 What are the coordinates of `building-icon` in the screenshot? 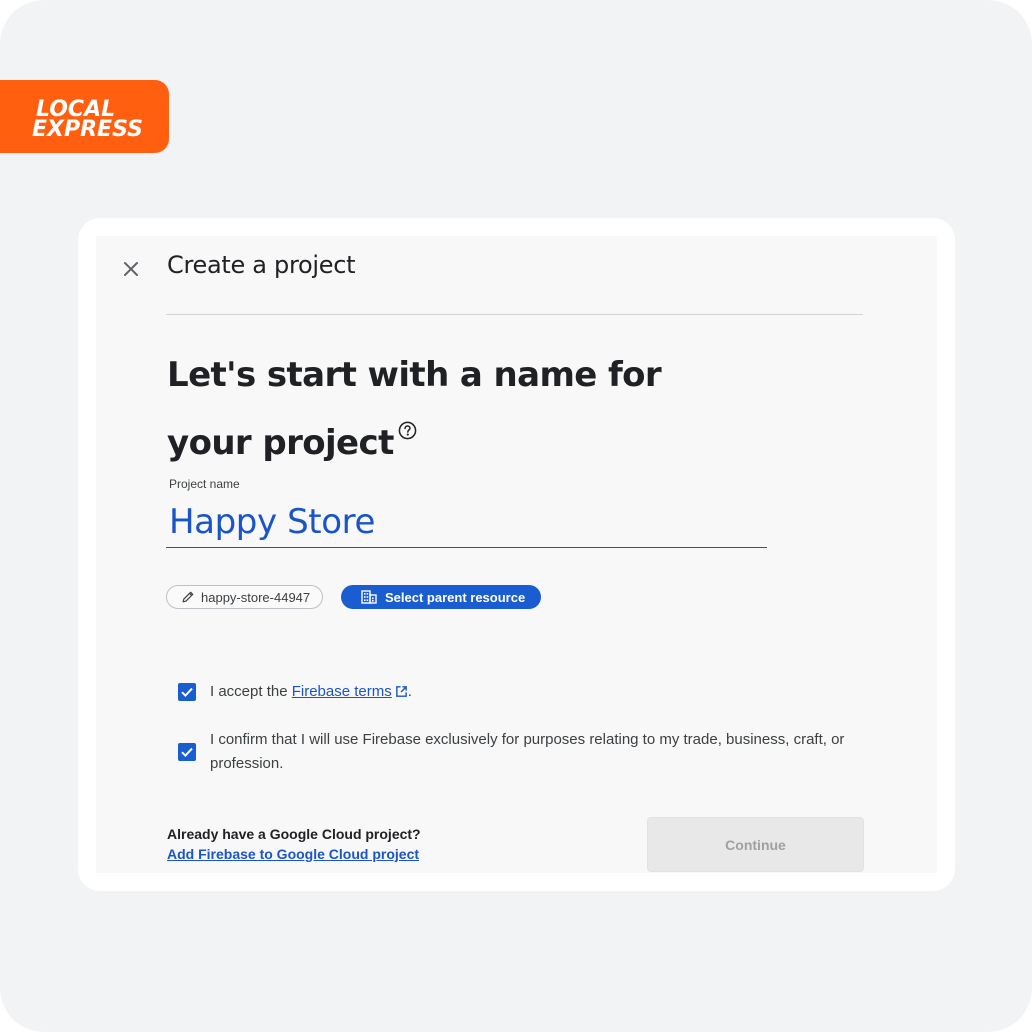 It's located at (369, 597).